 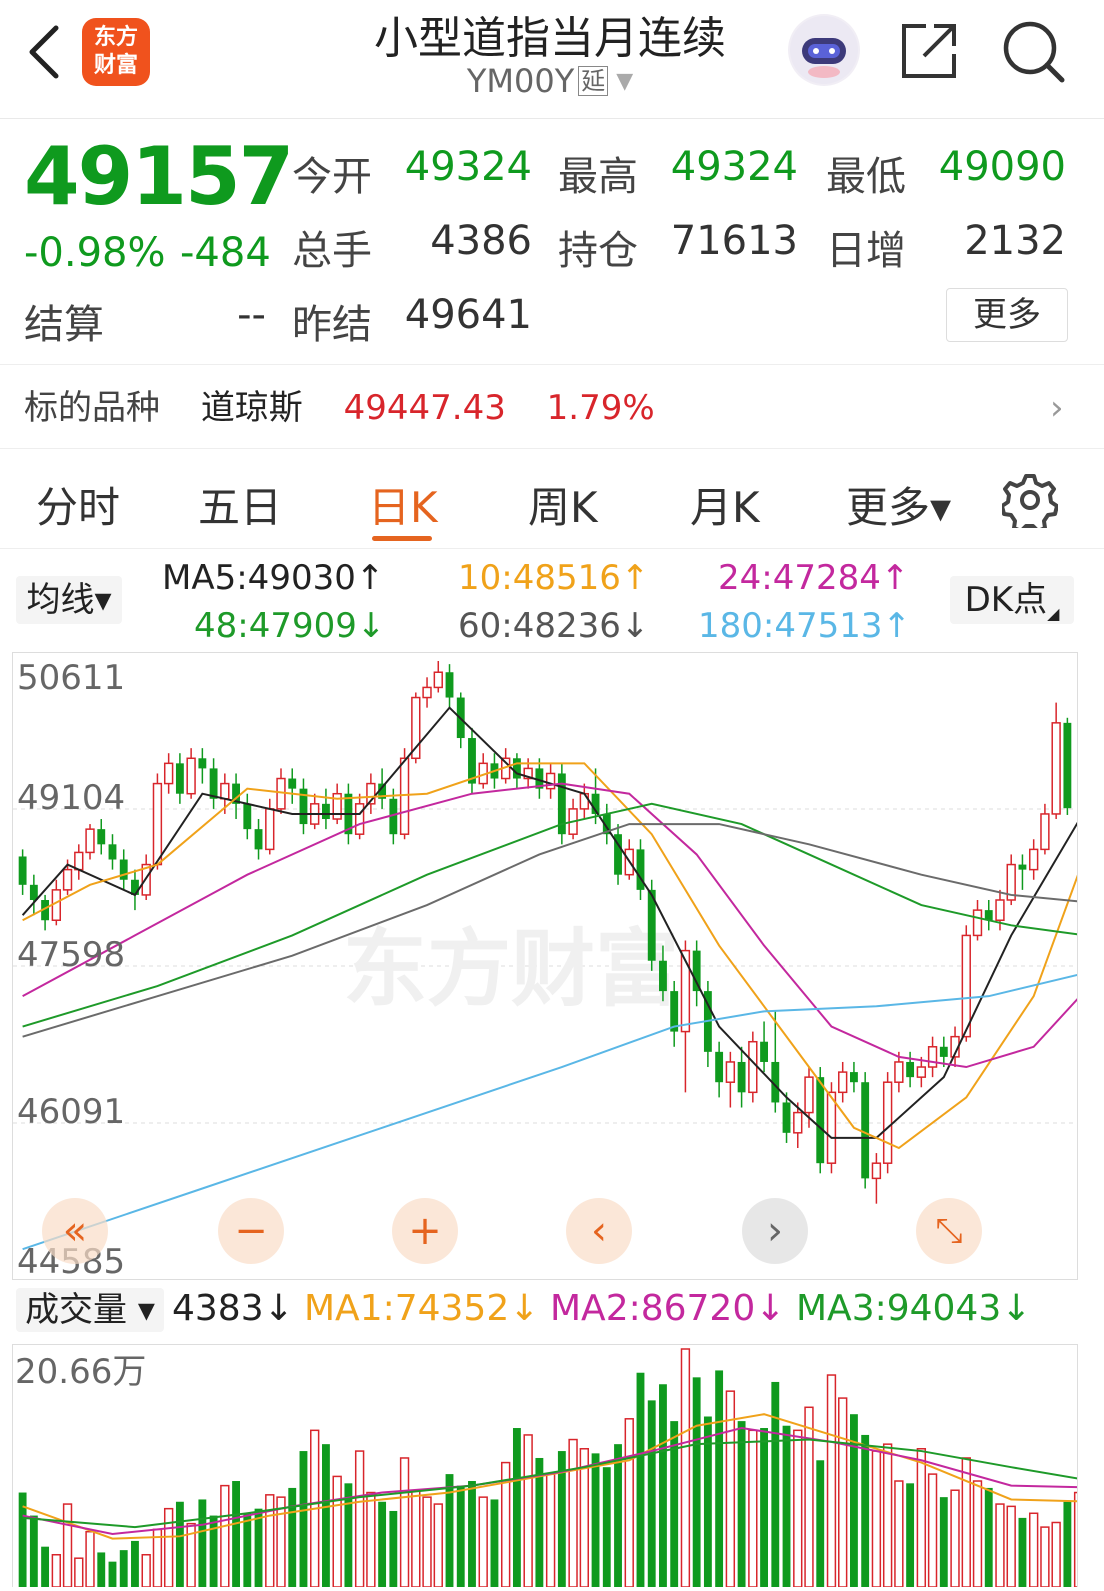 I want to click on double-chevron-left-icon: «, so click(x=75, y=1231).